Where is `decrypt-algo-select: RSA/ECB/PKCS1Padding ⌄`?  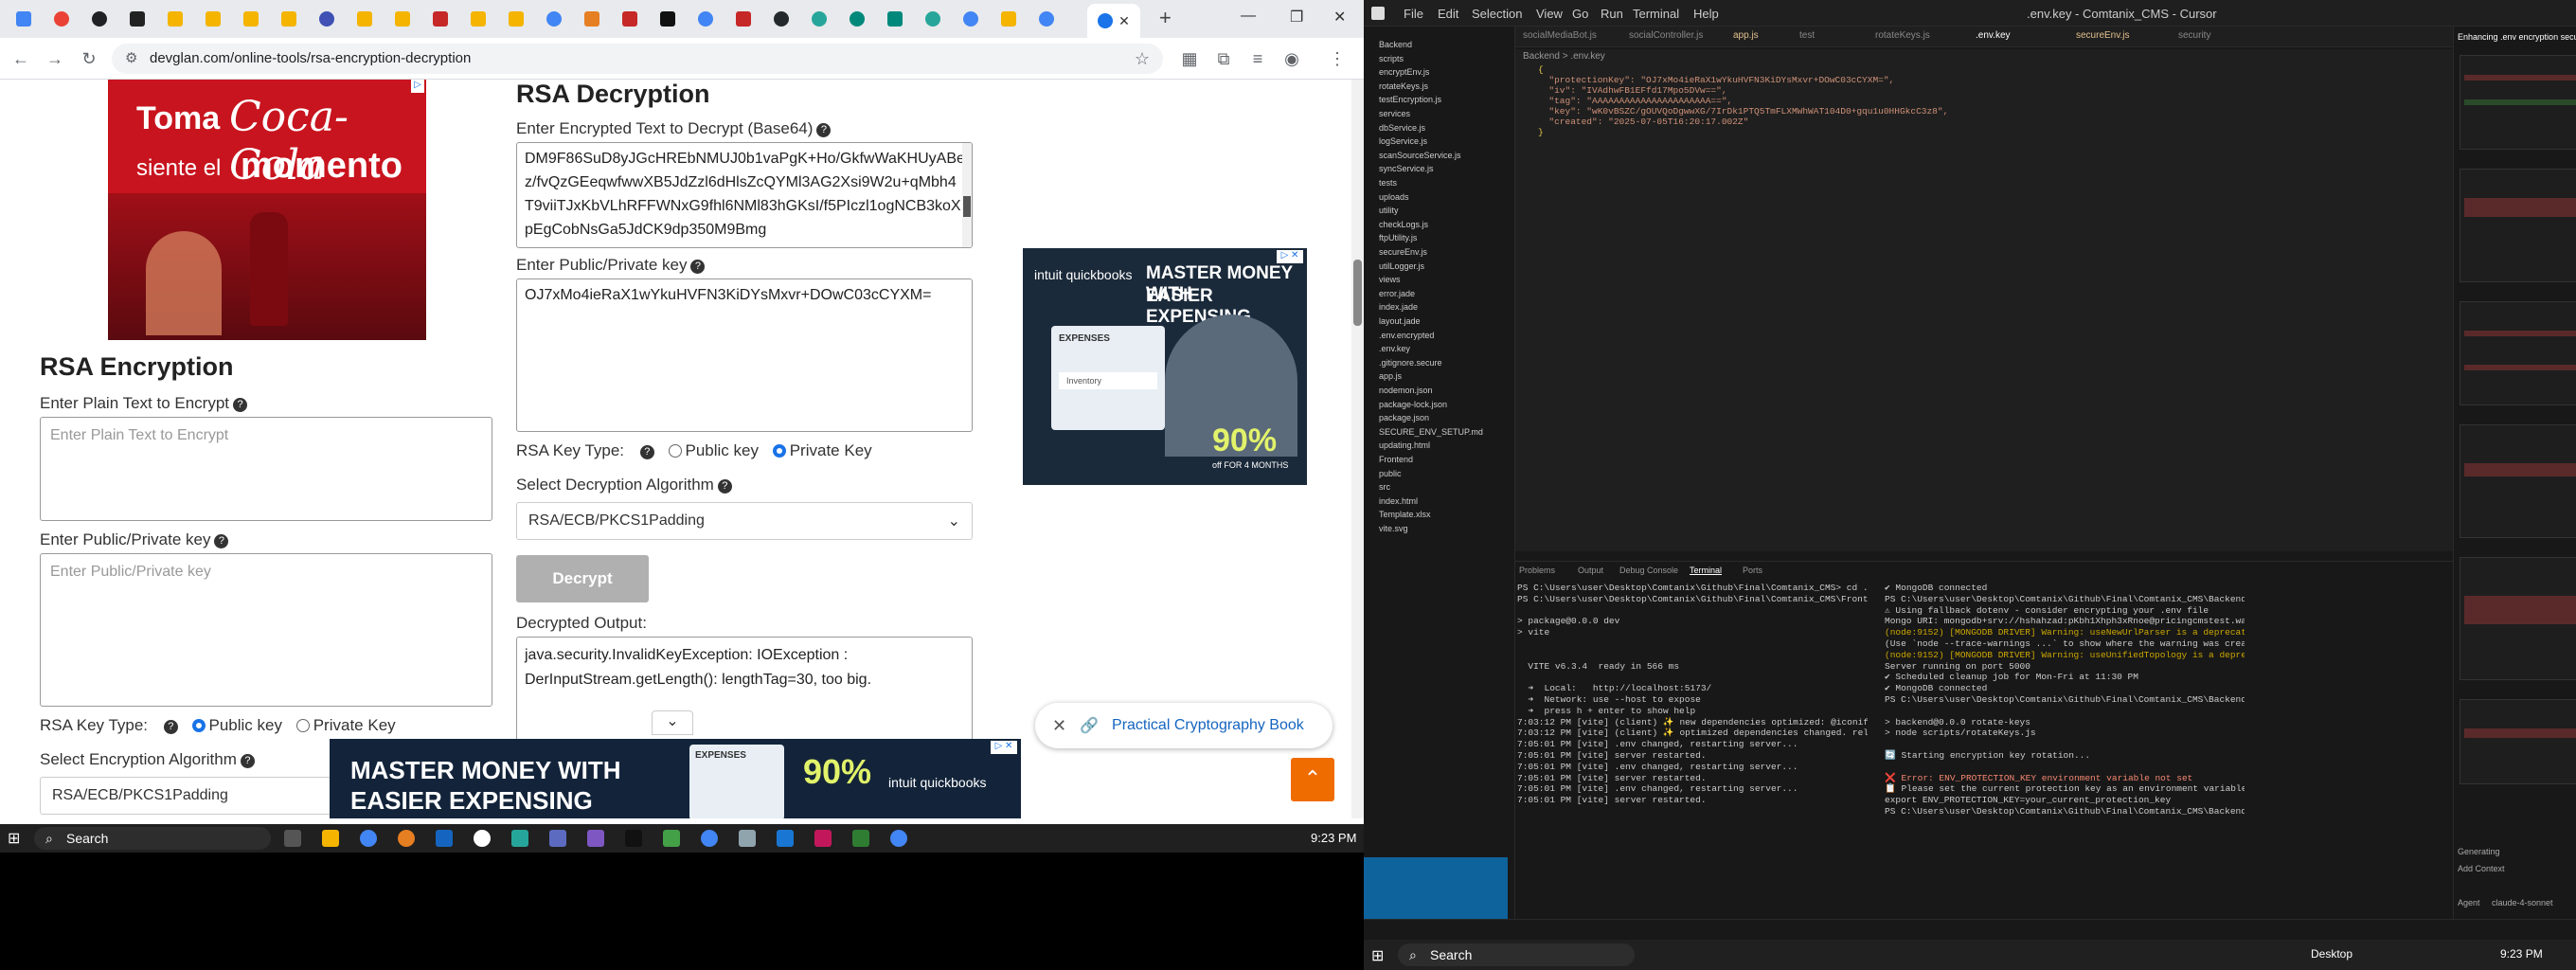 decrypt-algo-select: RSA/ECB/PKCS1Padding ⌄ is located at coordinates (744, 521).